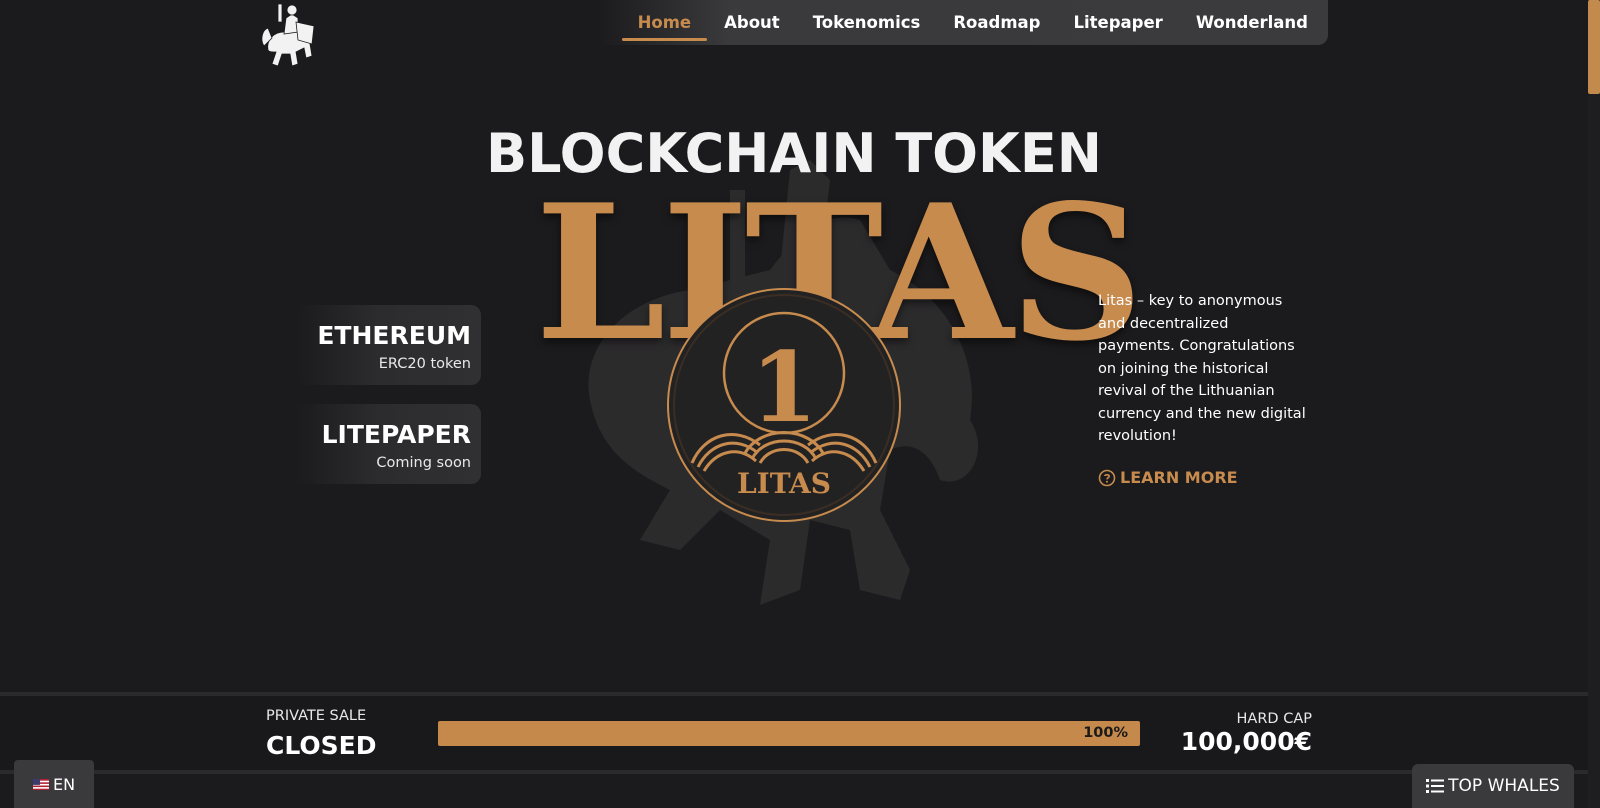  What do you see at coordinates (396, 434) in the screenshot?
I see `card-title: LITEPAPER` at bounding box center [396, 434].